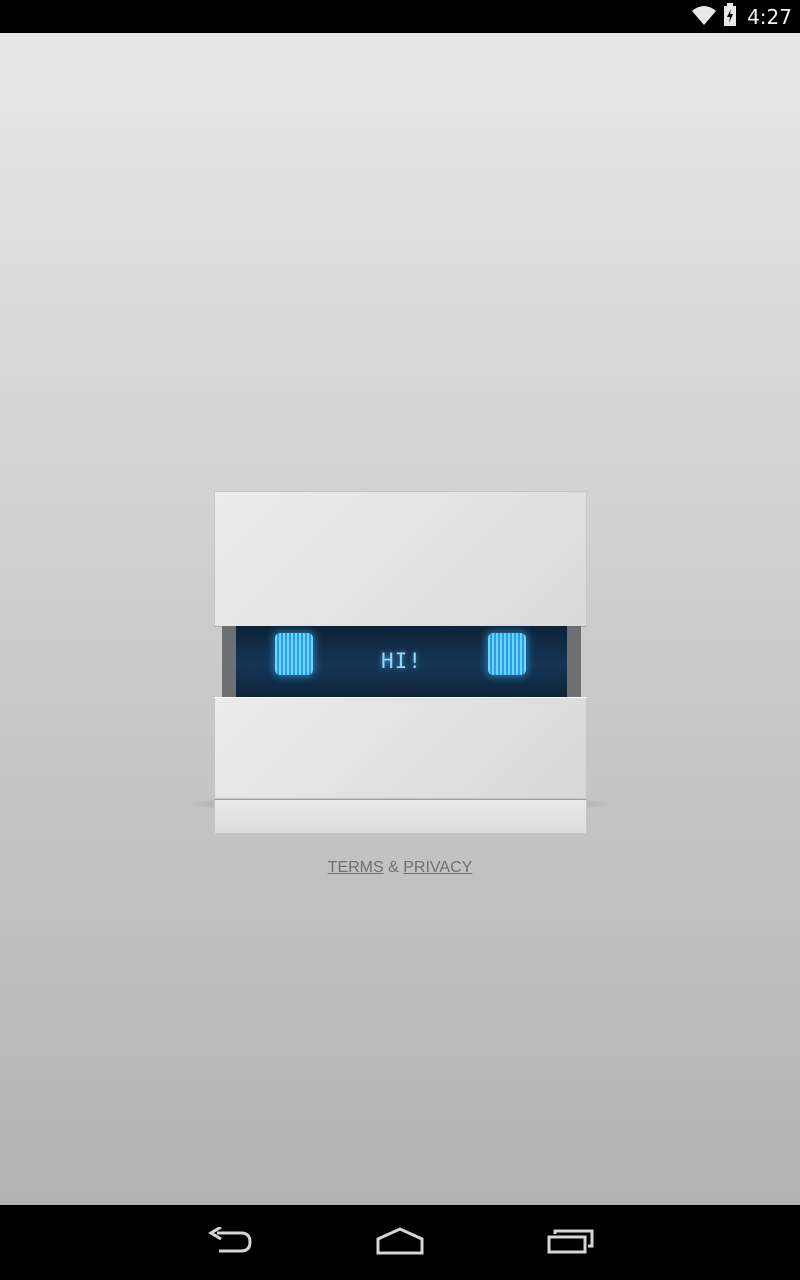  I want to click on status-icons: 4:27, so click(741, 16).